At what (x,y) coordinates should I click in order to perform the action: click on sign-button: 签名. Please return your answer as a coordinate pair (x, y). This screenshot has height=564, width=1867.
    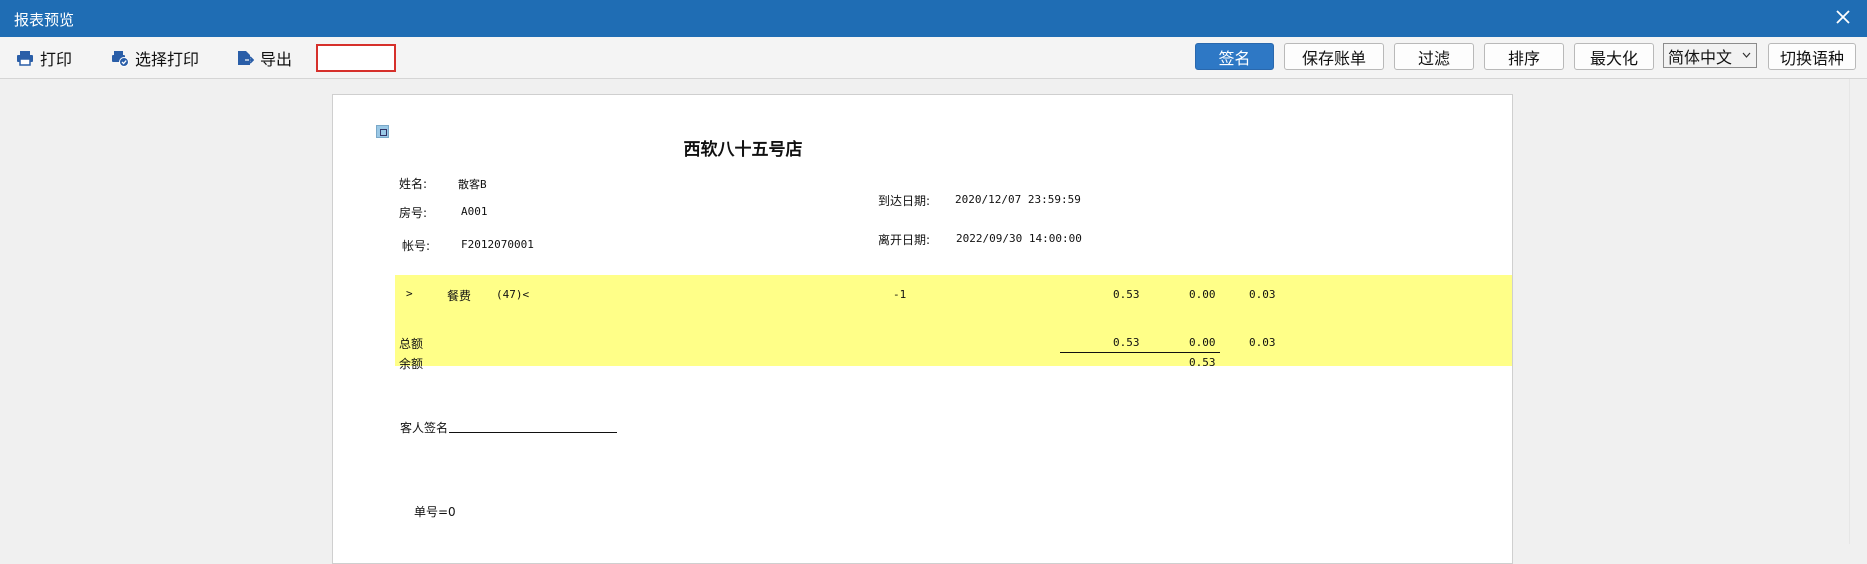
    Looking at the image, I should click on (1234, 56).